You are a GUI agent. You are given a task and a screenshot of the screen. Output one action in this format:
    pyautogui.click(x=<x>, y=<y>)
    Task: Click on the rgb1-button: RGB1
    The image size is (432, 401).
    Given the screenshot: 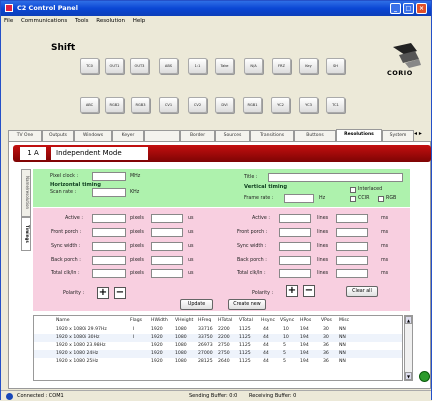 What is the action you would take?
    pyautogui.click(x=252, y=105)
    